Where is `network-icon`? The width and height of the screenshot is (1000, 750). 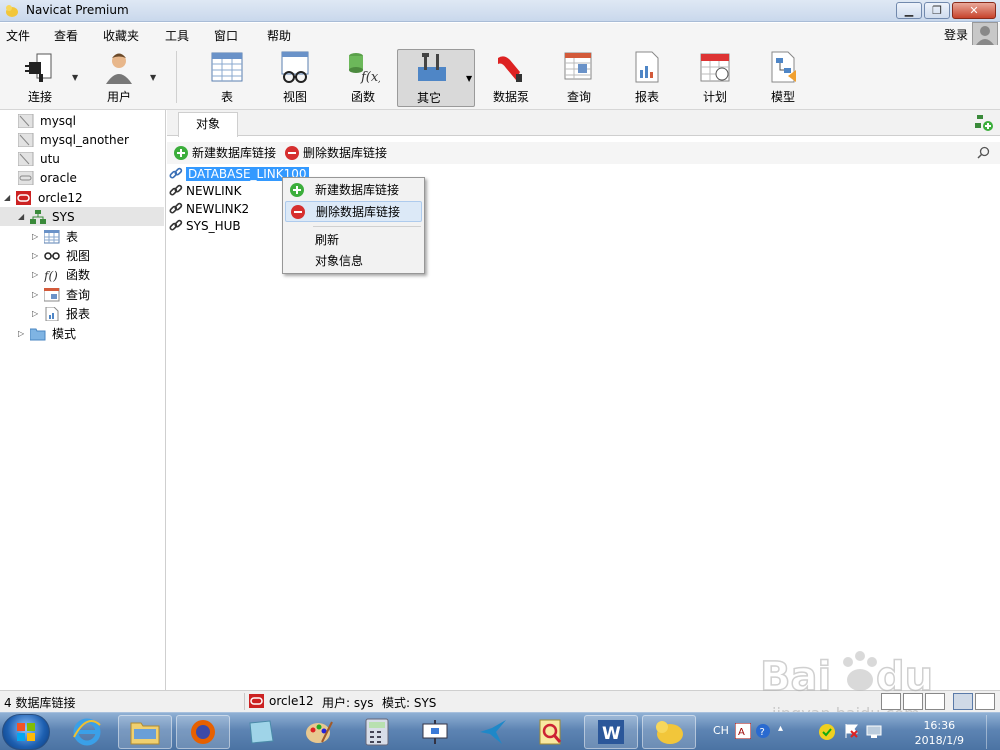 network-icon is located at coordinates (874, 731).